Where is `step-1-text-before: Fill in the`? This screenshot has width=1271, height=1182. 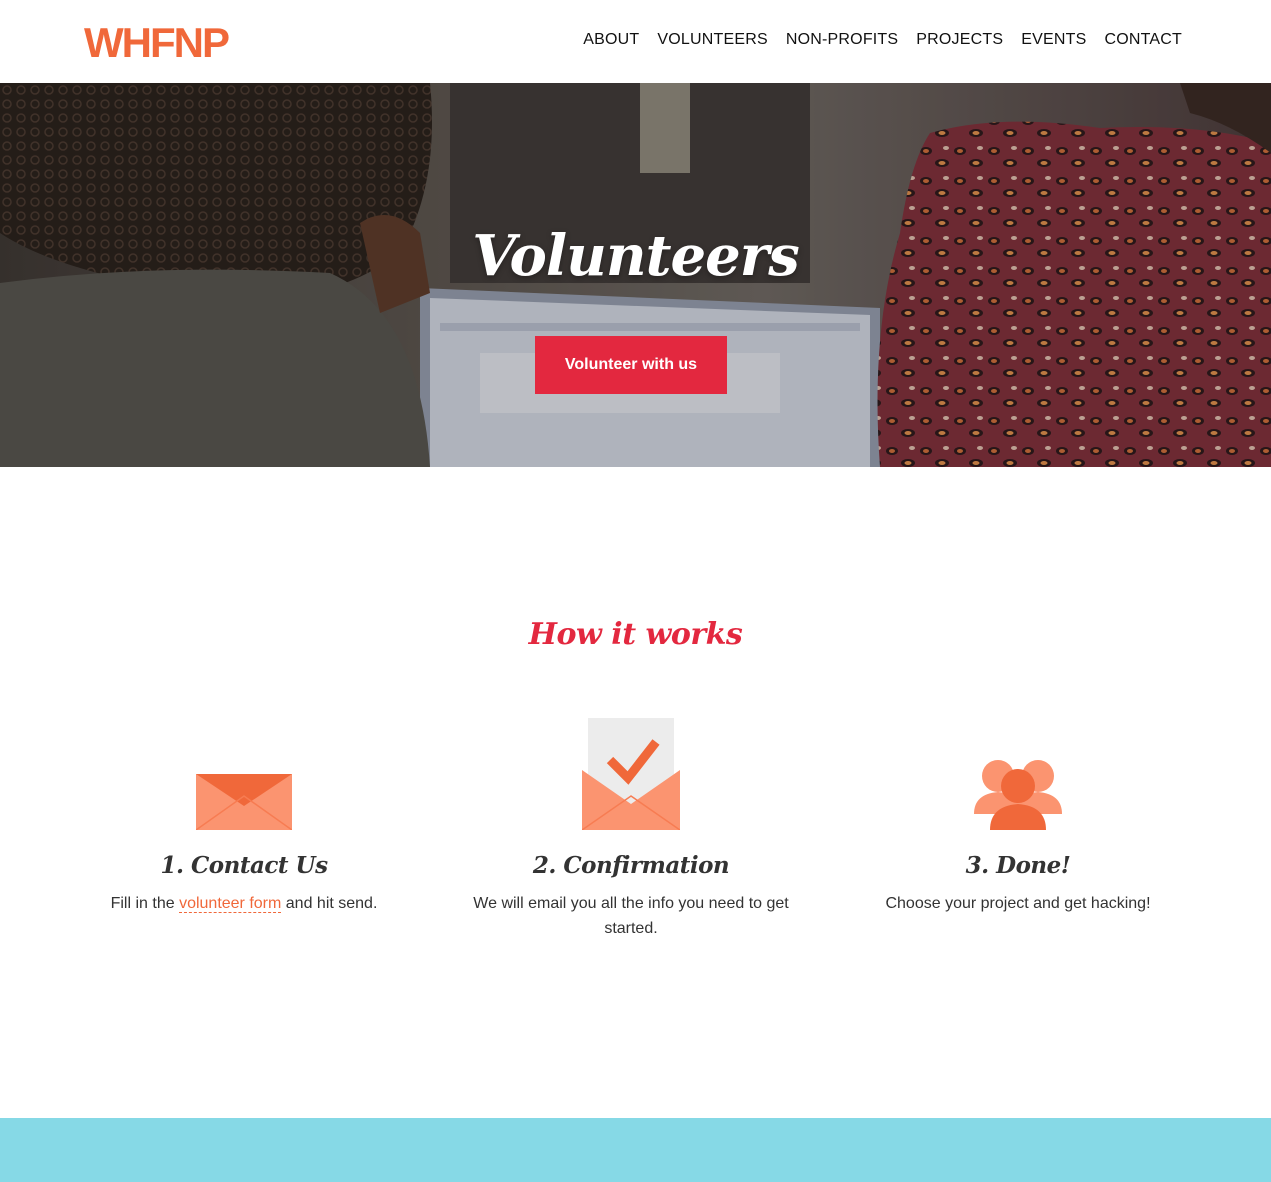 step-1-text-before: Fill in the is located at coordinates (145, 903).